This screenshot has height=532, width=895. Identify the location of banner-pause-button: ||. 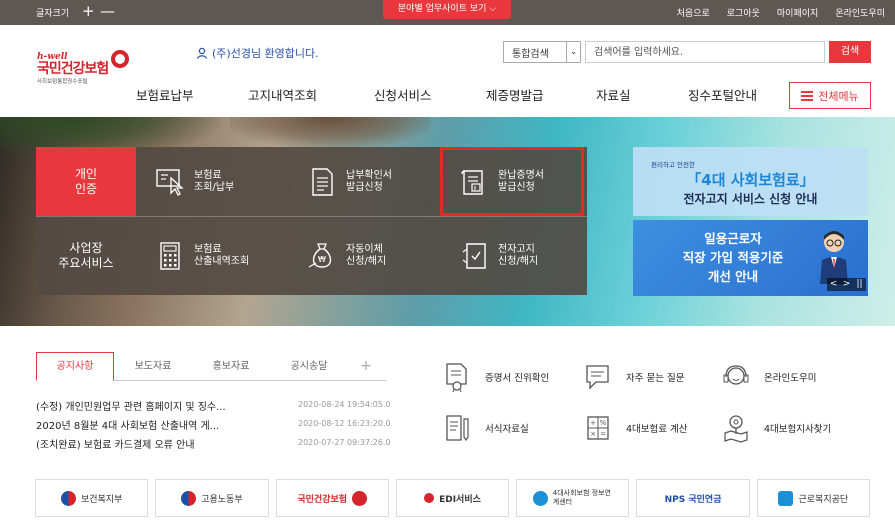
(859, 284).